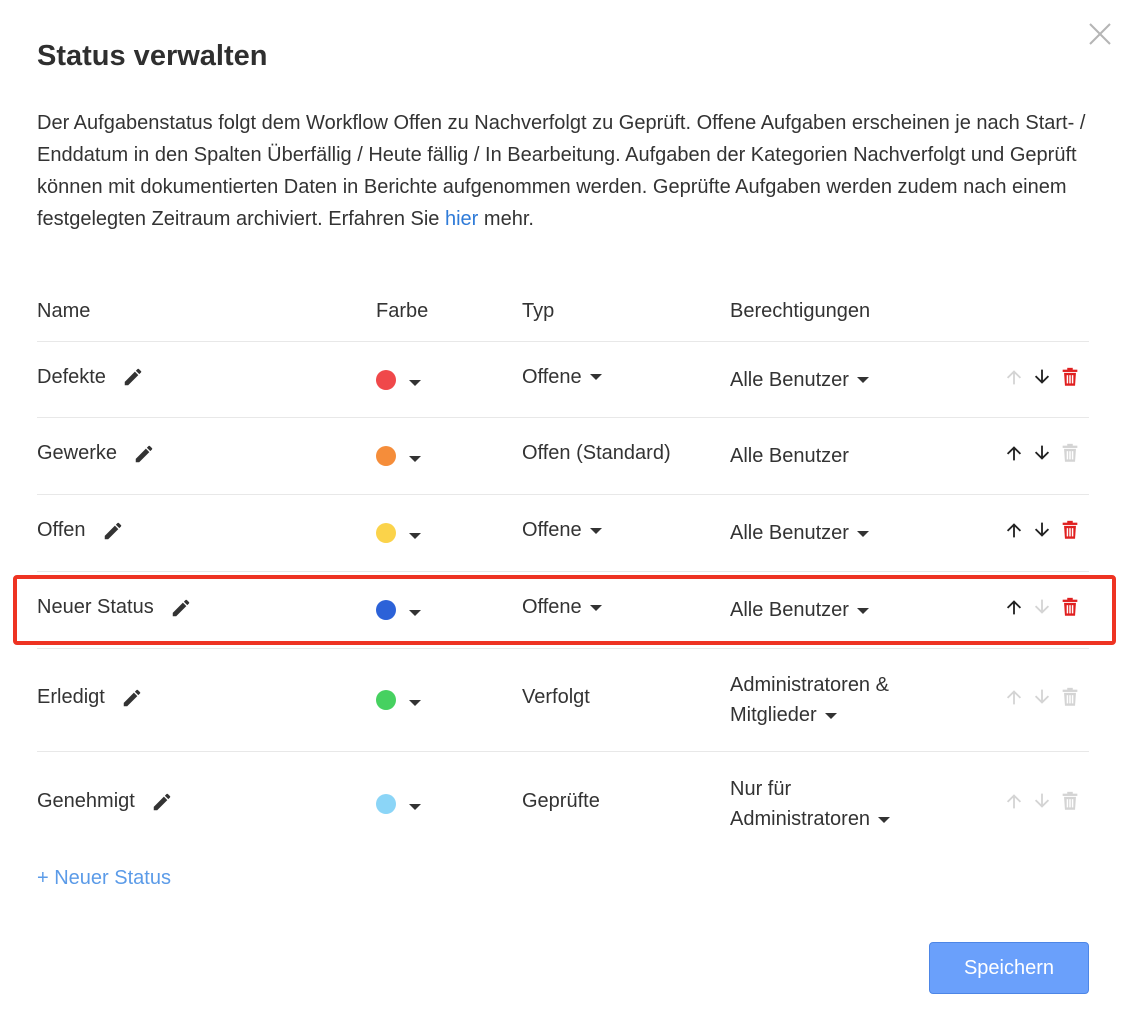 The width and height of the screenshot is (1128, 1032). What do you see at coordinates (538, 311) in the screenshot?
I see `header-type: Typ` at bounding box center [538, 311].